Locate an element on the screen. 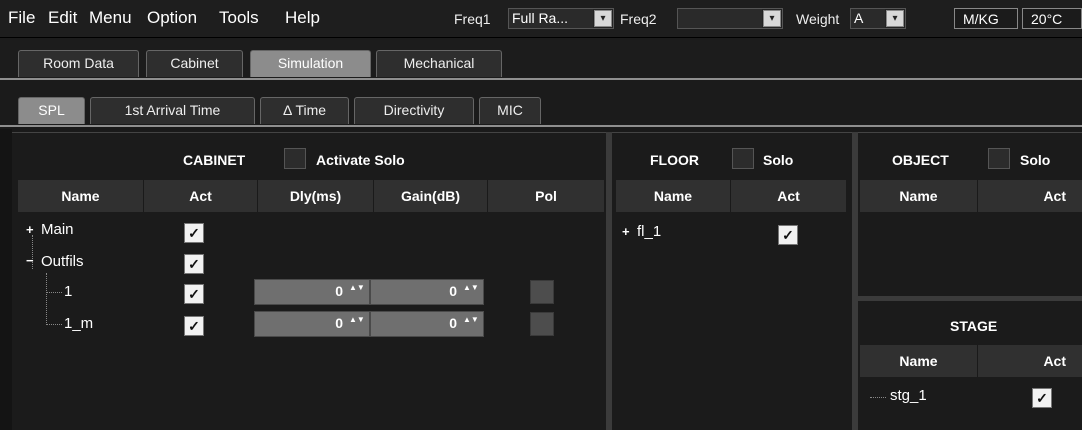  floor-title: FLOOR is located at coordinates (674, 160).